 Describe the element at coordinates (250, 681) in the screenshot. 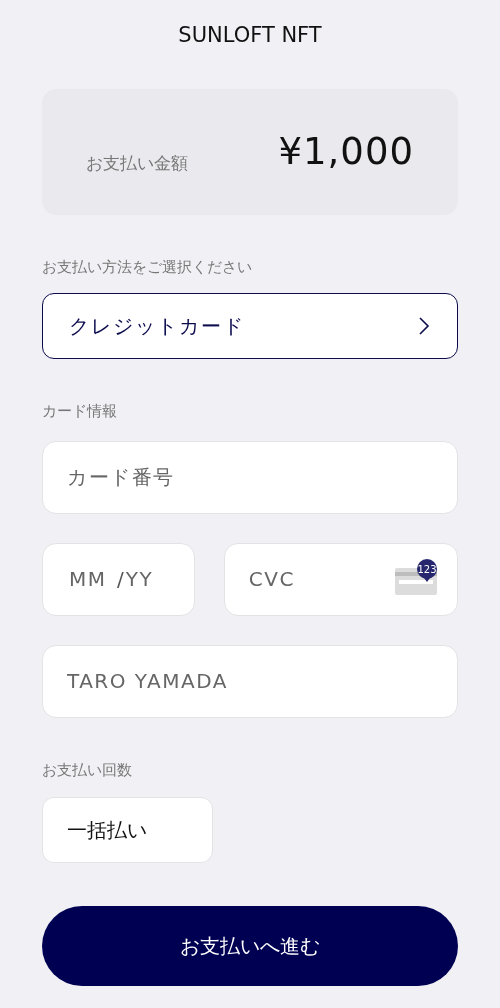

I see `cardholder-name-field: TARO YAMADA` at that location.